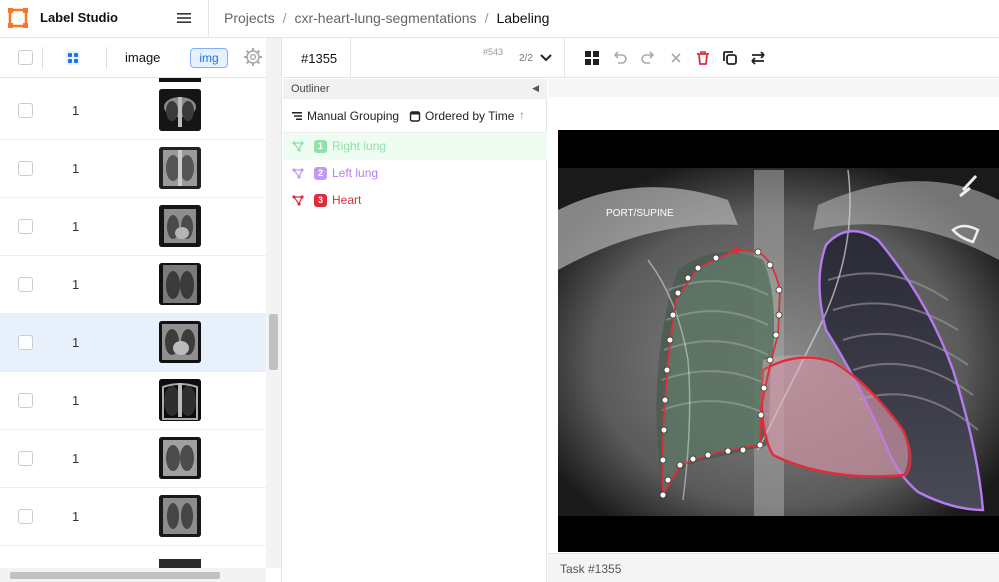 The image size is (999, 582). I want to click on gear-icon, so click(253, 57).